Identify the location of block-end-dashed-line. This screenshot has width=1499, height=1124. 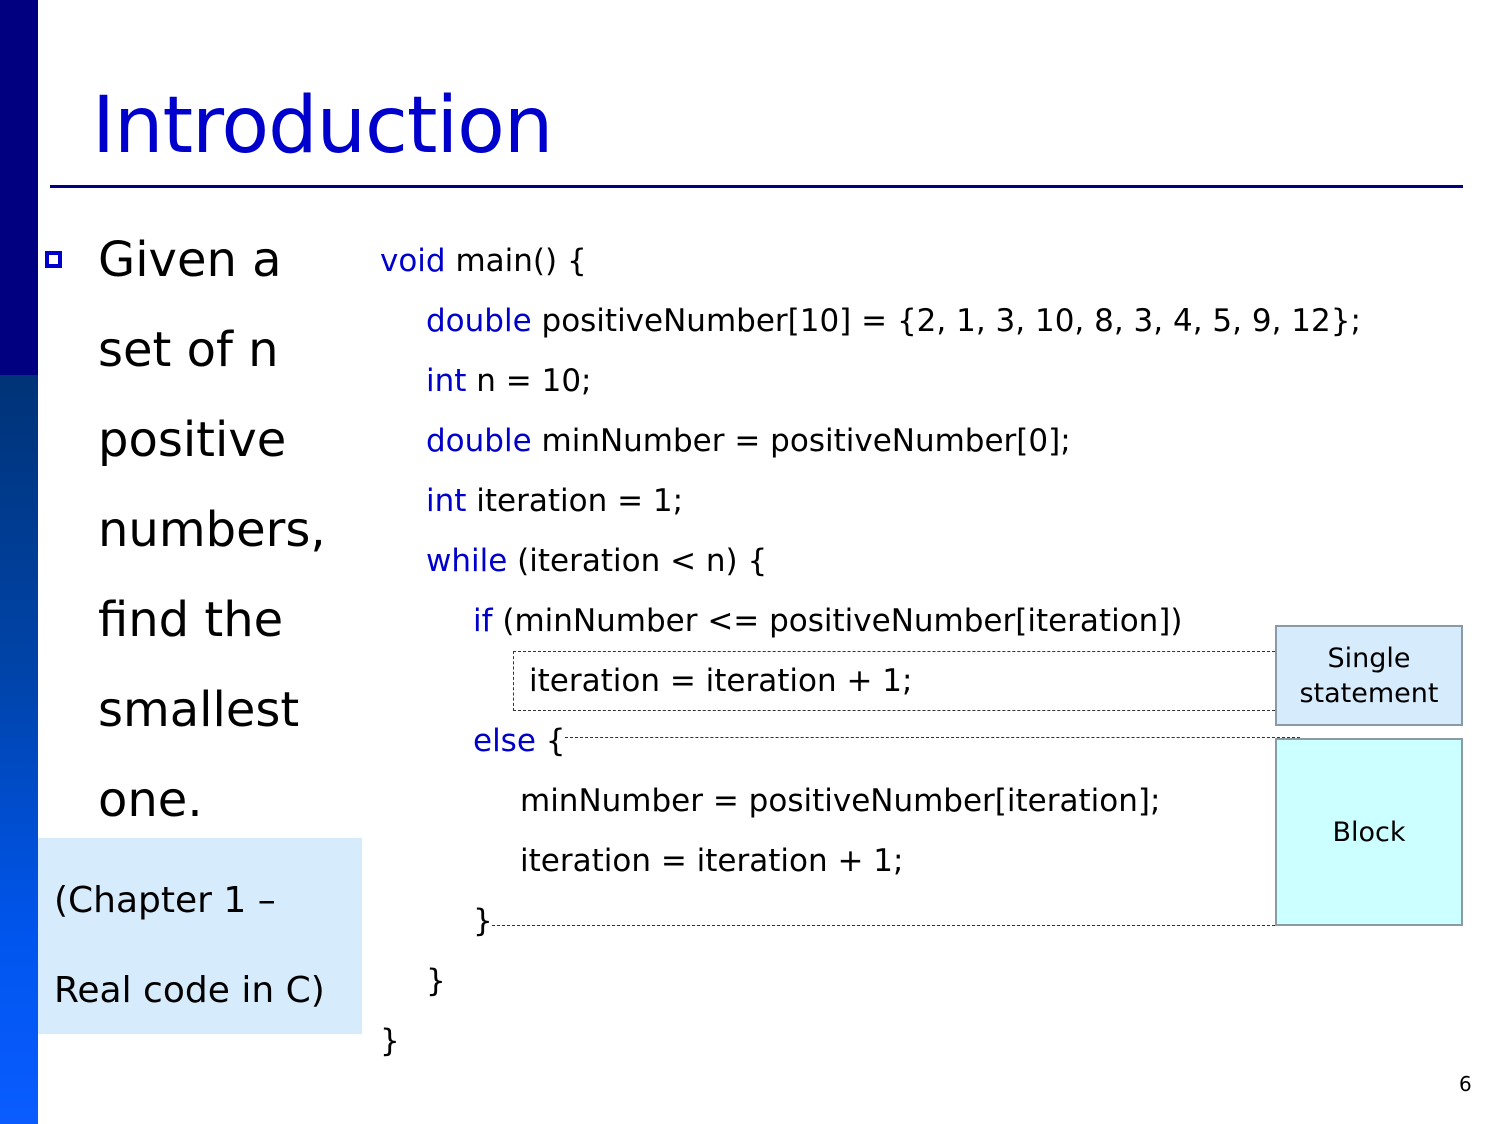
(896, 925).